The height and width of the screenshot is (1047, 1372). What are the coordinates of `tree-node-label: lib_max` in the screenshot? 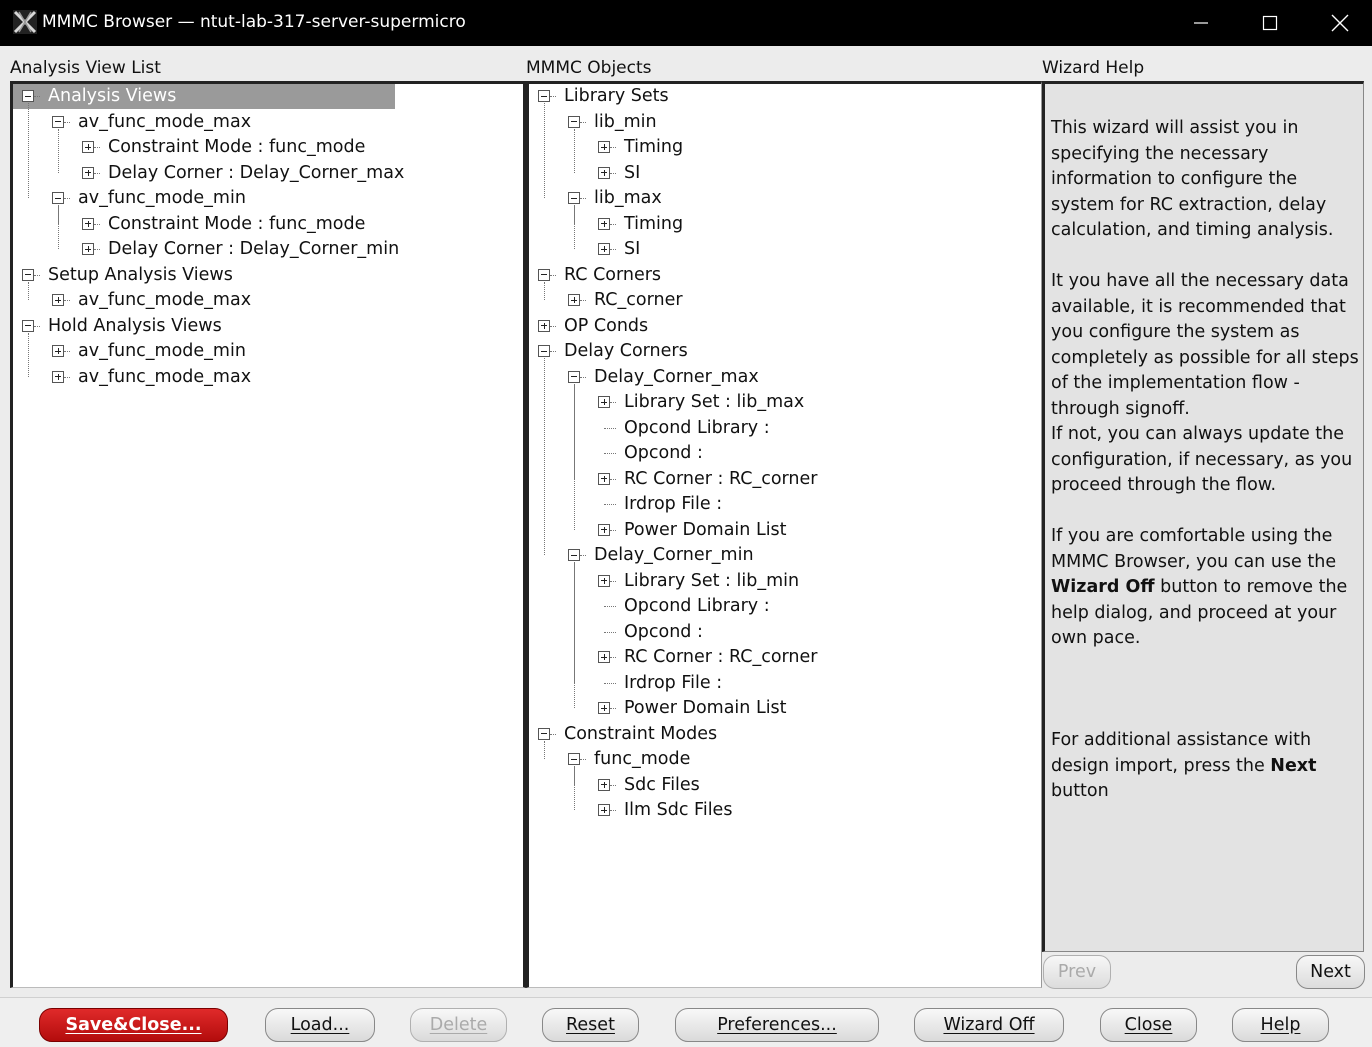 It's located at (628, 198).